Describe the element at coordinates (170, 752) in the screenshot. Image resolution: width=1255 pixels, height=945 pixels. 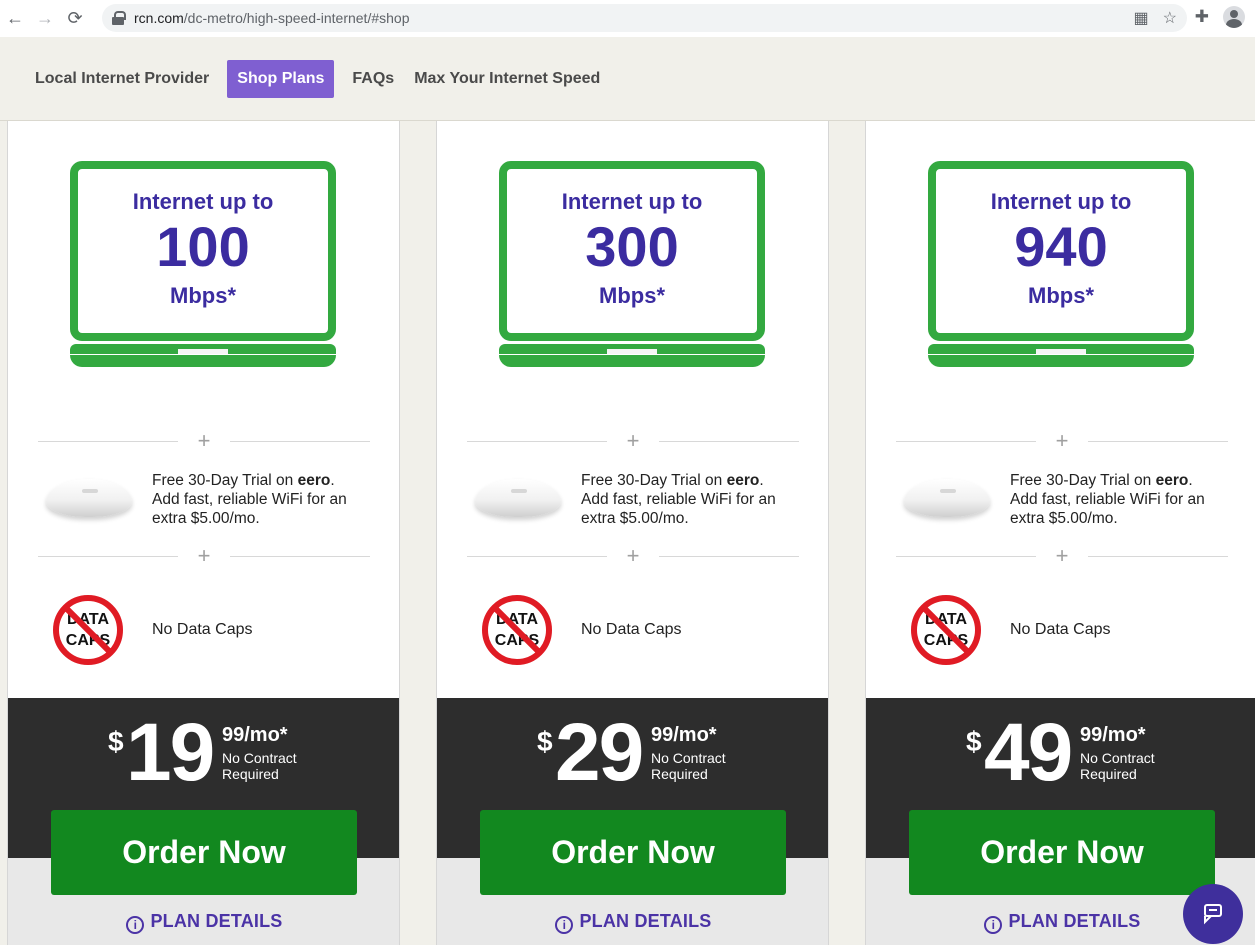
I see `price-dollars: 19` at that location.